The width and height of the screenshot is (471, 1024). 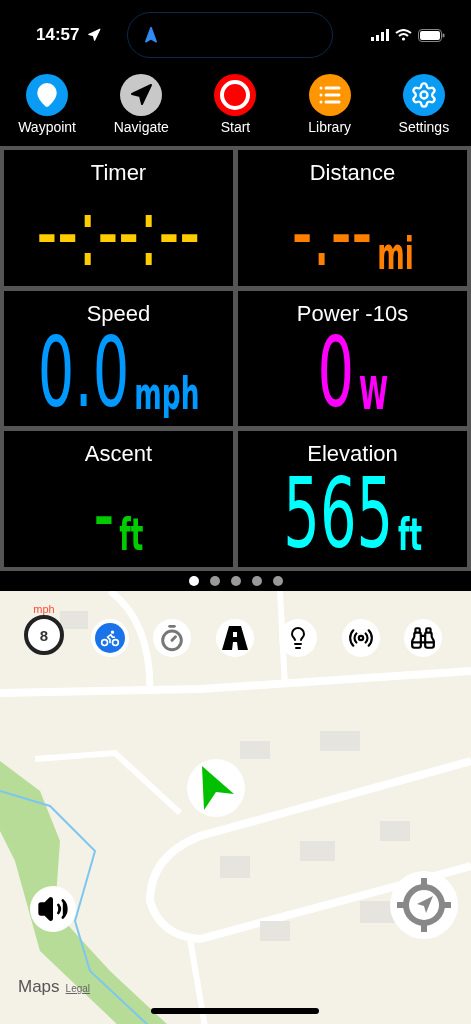 I want to click on toolbar-button: Settings, so click(x=423, y=107).